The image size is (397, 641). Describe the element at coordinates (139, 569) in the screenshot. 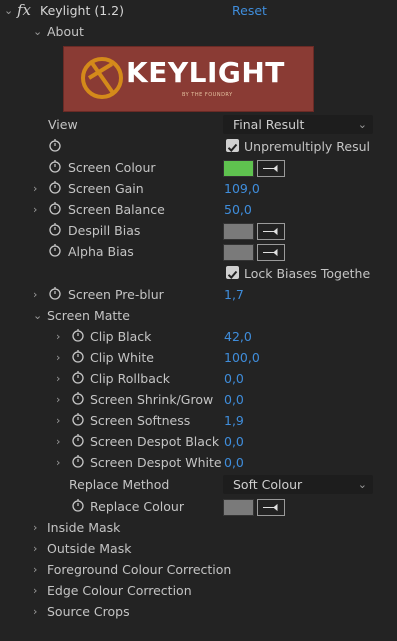

I see `group-label: Foreground Colour Correction` at that location.